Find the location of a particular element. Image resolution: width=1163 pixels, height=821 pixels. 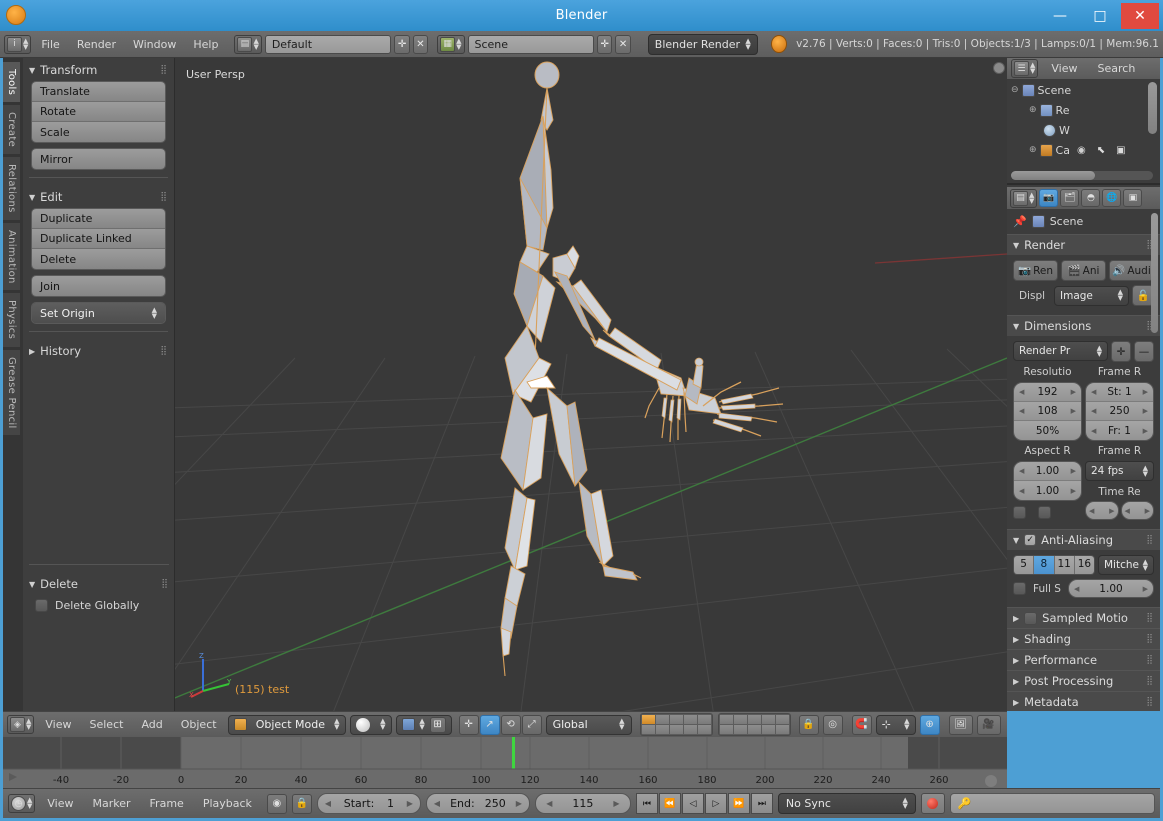

outliner-vertical-scrollbar is located at coordinates (1152, 108).